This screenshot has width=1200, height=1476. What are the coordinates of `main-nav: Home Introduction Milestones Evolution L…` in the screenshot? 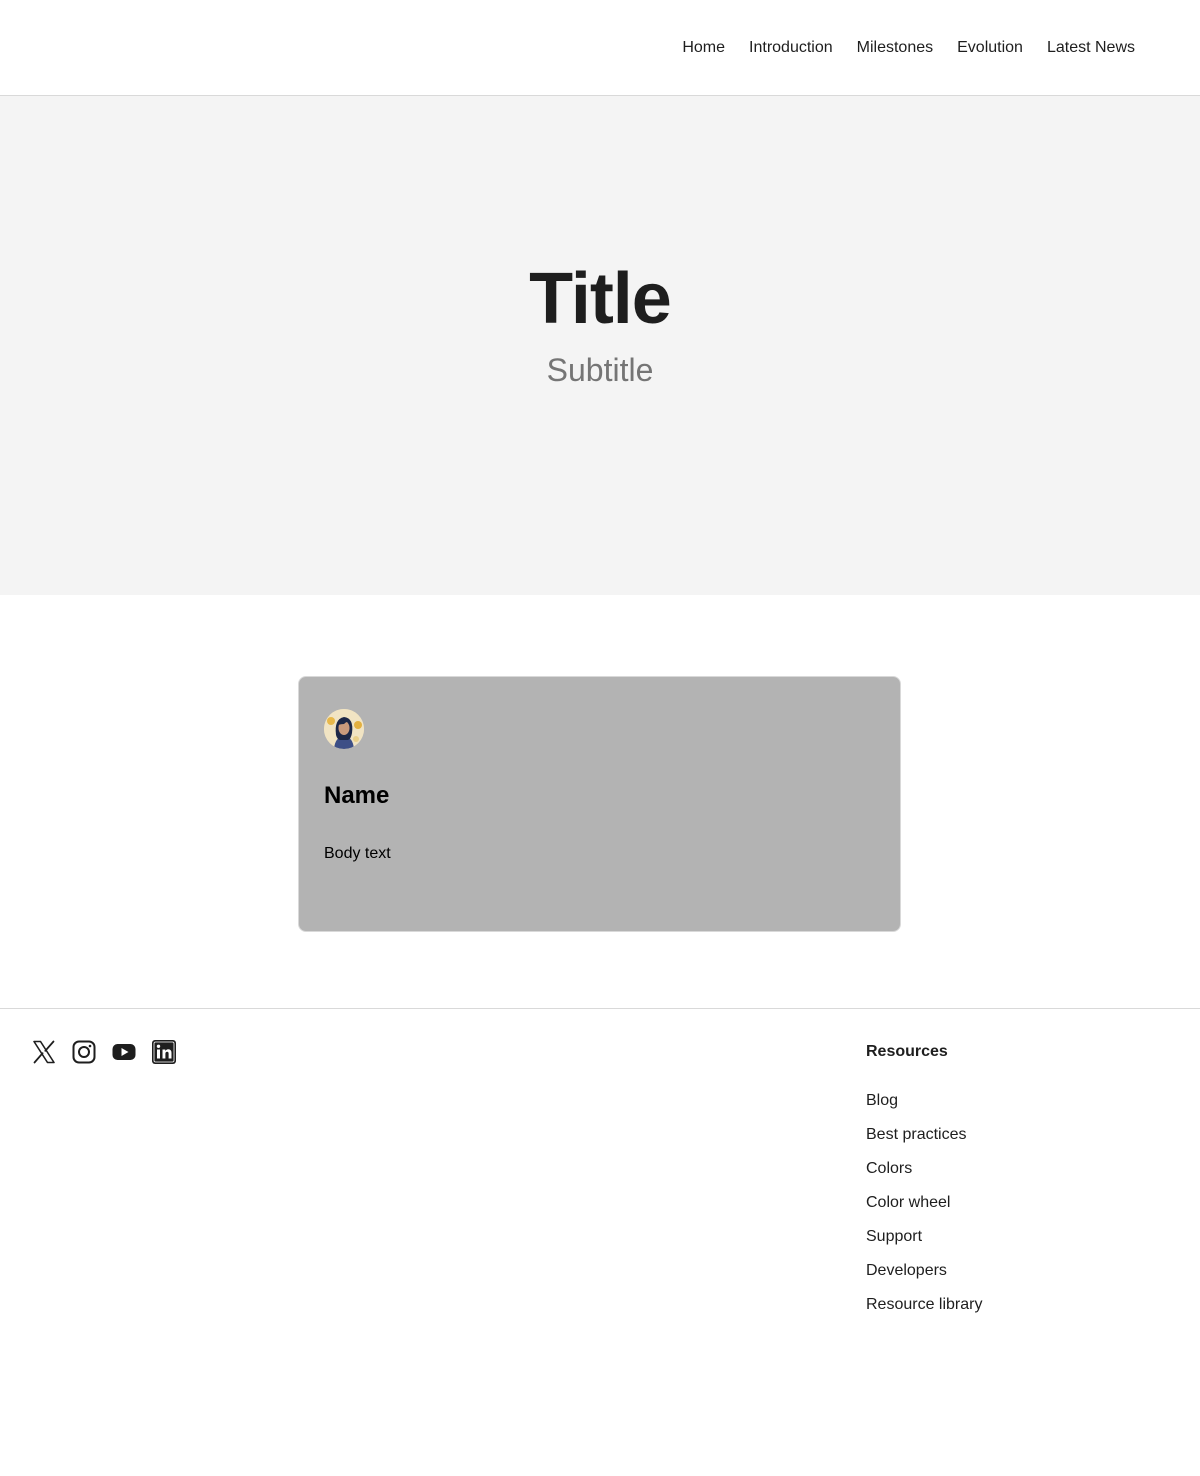 It's located at (908, 48).